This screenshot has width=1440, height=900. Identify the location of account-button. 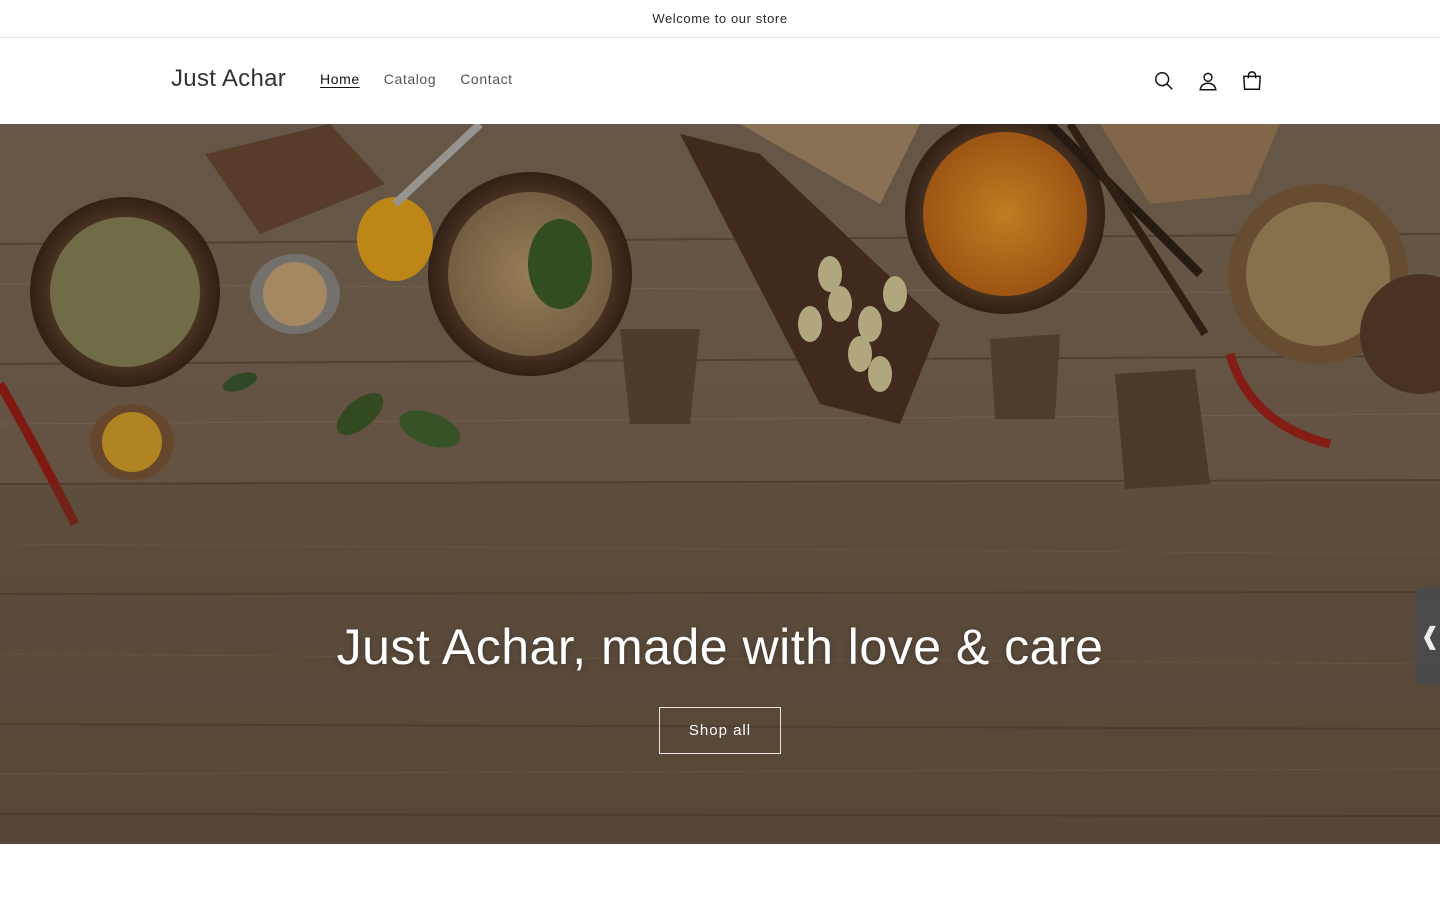
(1208, 81).